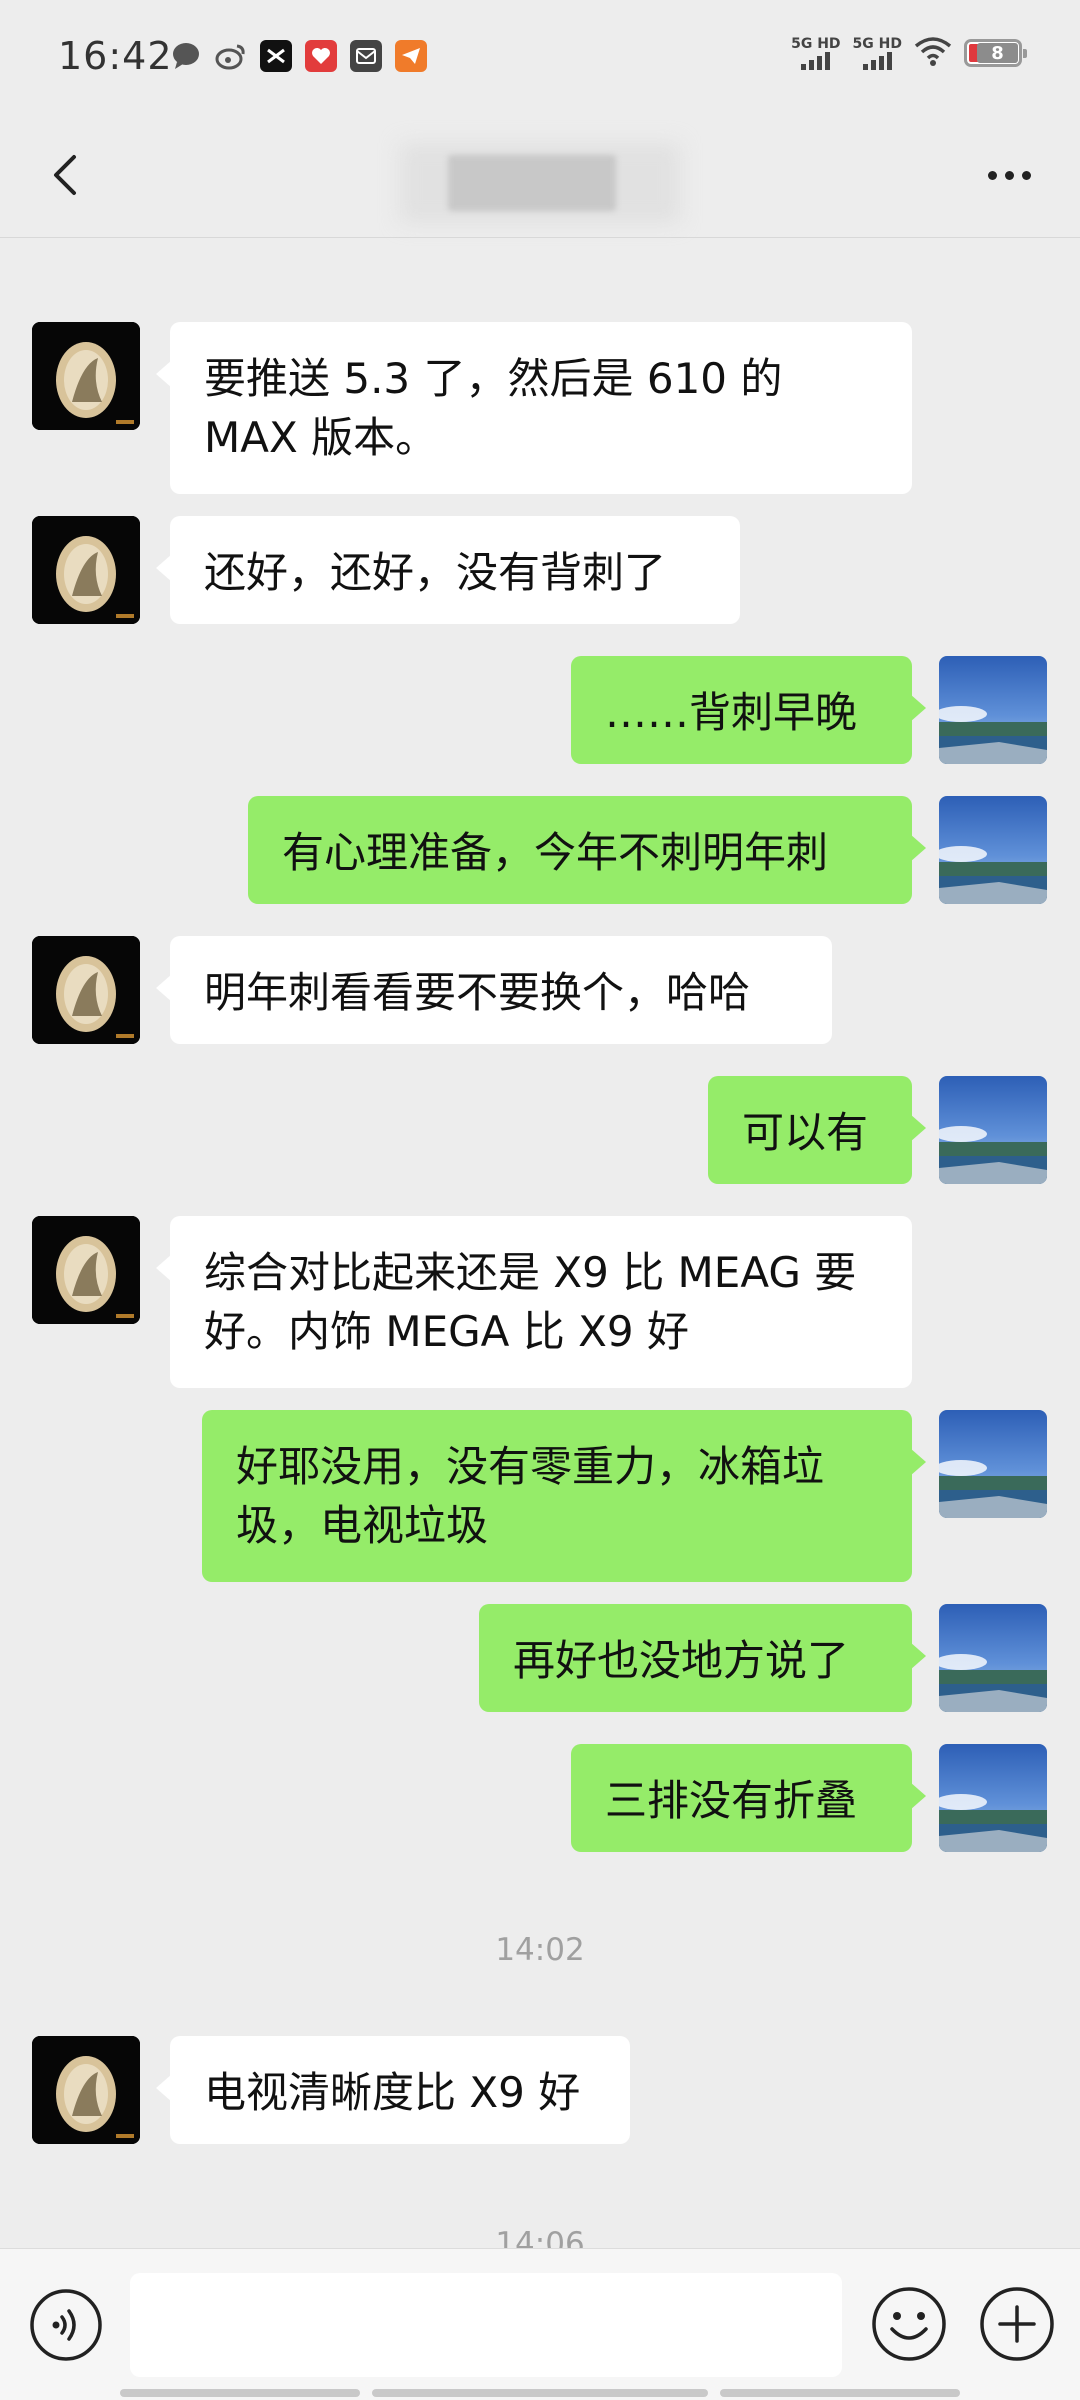  What do you see at coordinates (276, 56) in the screenshot?
I see `capcut-icon` at bounding box center [276, 56].